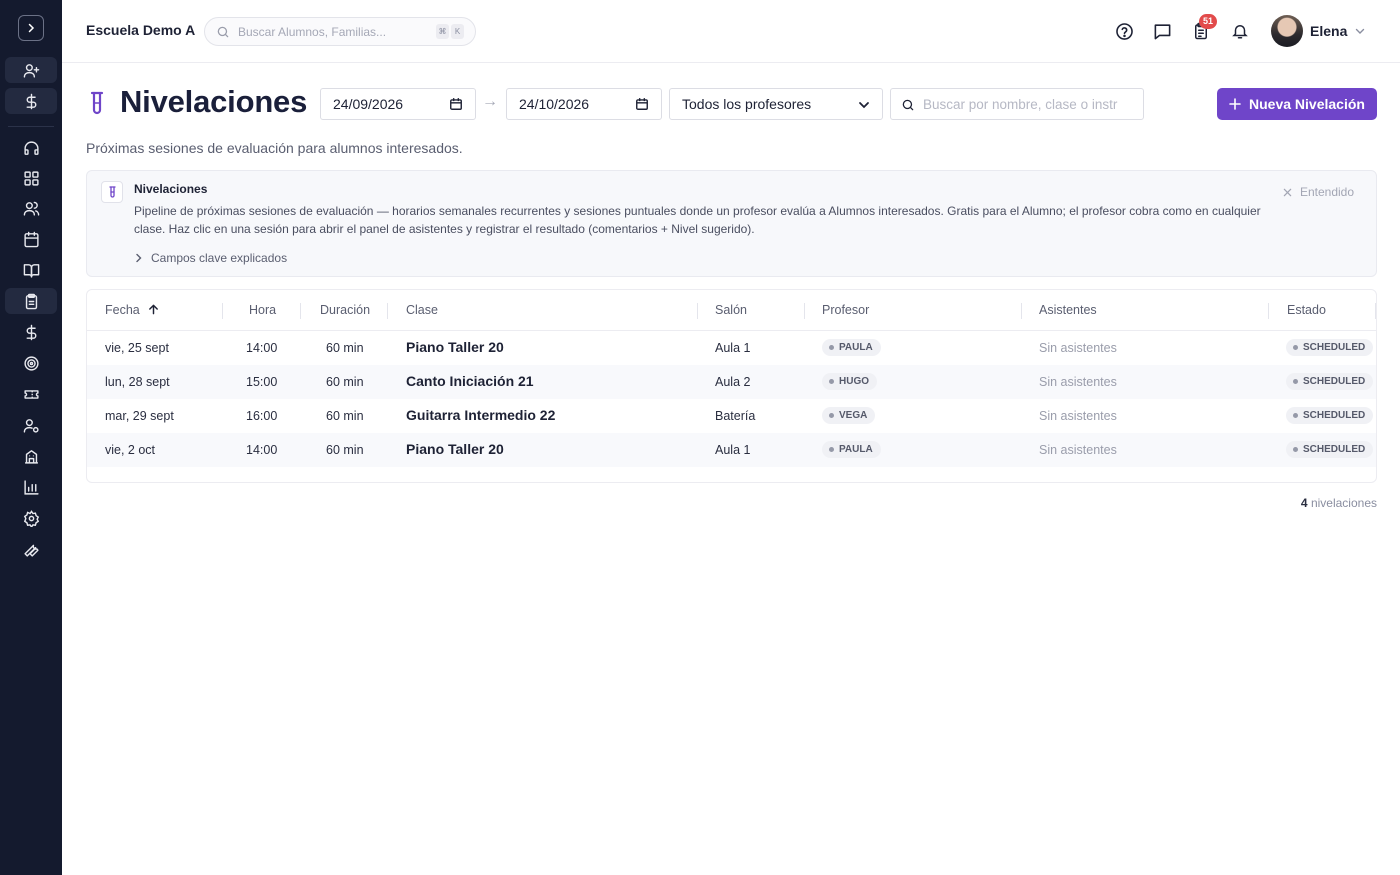 The width and height of the screenshot is (1400, 875). Describe the element at coordinates (214, 101) in the screenshot. I see `page-title: Nivelaciones` at that location.